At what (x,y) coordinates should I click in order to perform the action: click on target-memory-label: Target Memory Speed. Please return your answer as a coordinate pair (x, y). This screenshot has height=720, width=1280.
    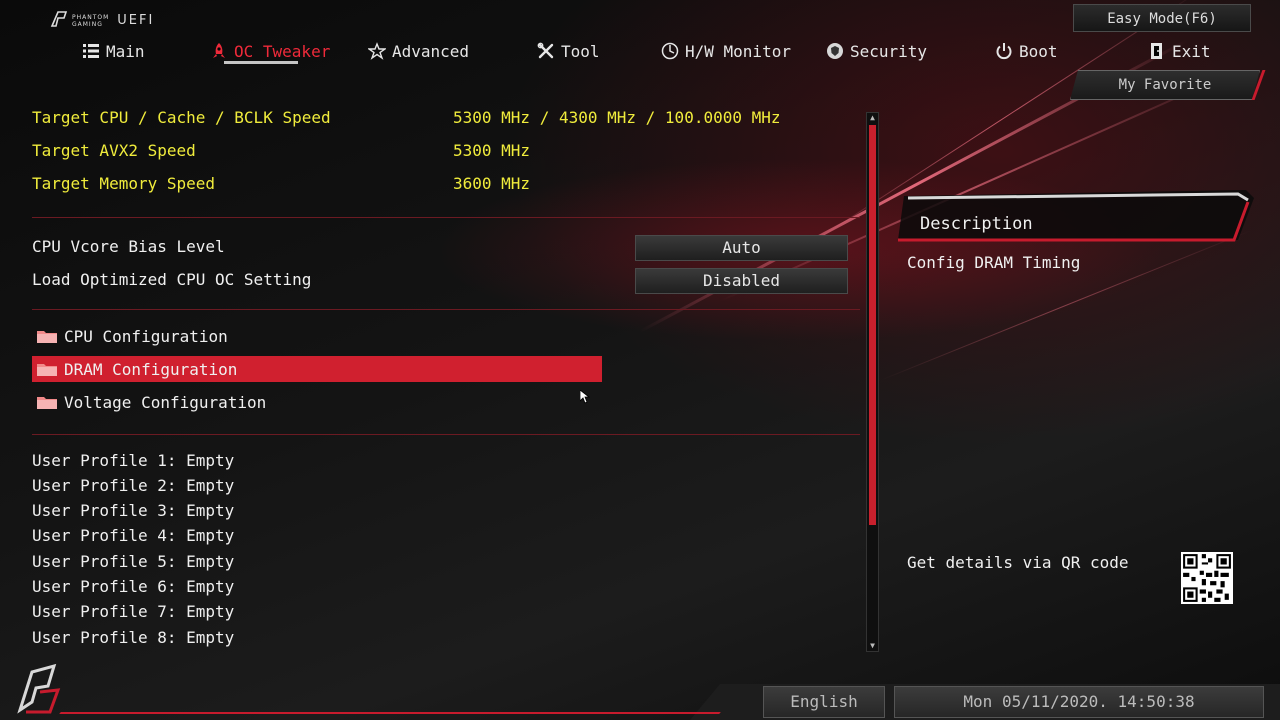
    Looking at the image, I should click on (124, 183).